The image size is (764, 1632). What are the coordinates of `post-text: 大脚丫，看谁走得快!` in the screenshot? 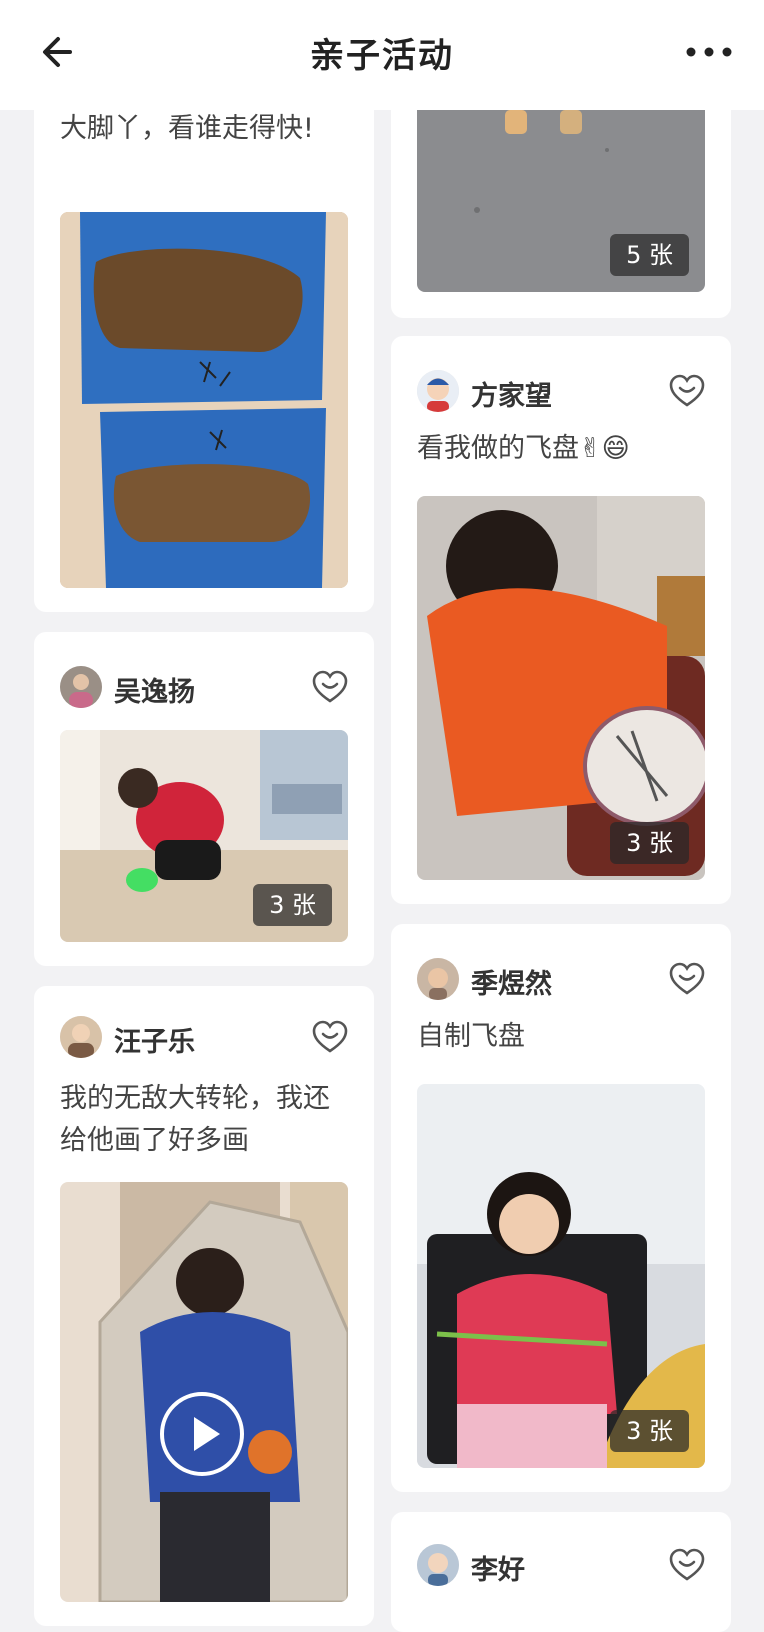 It's located at (187, 128).